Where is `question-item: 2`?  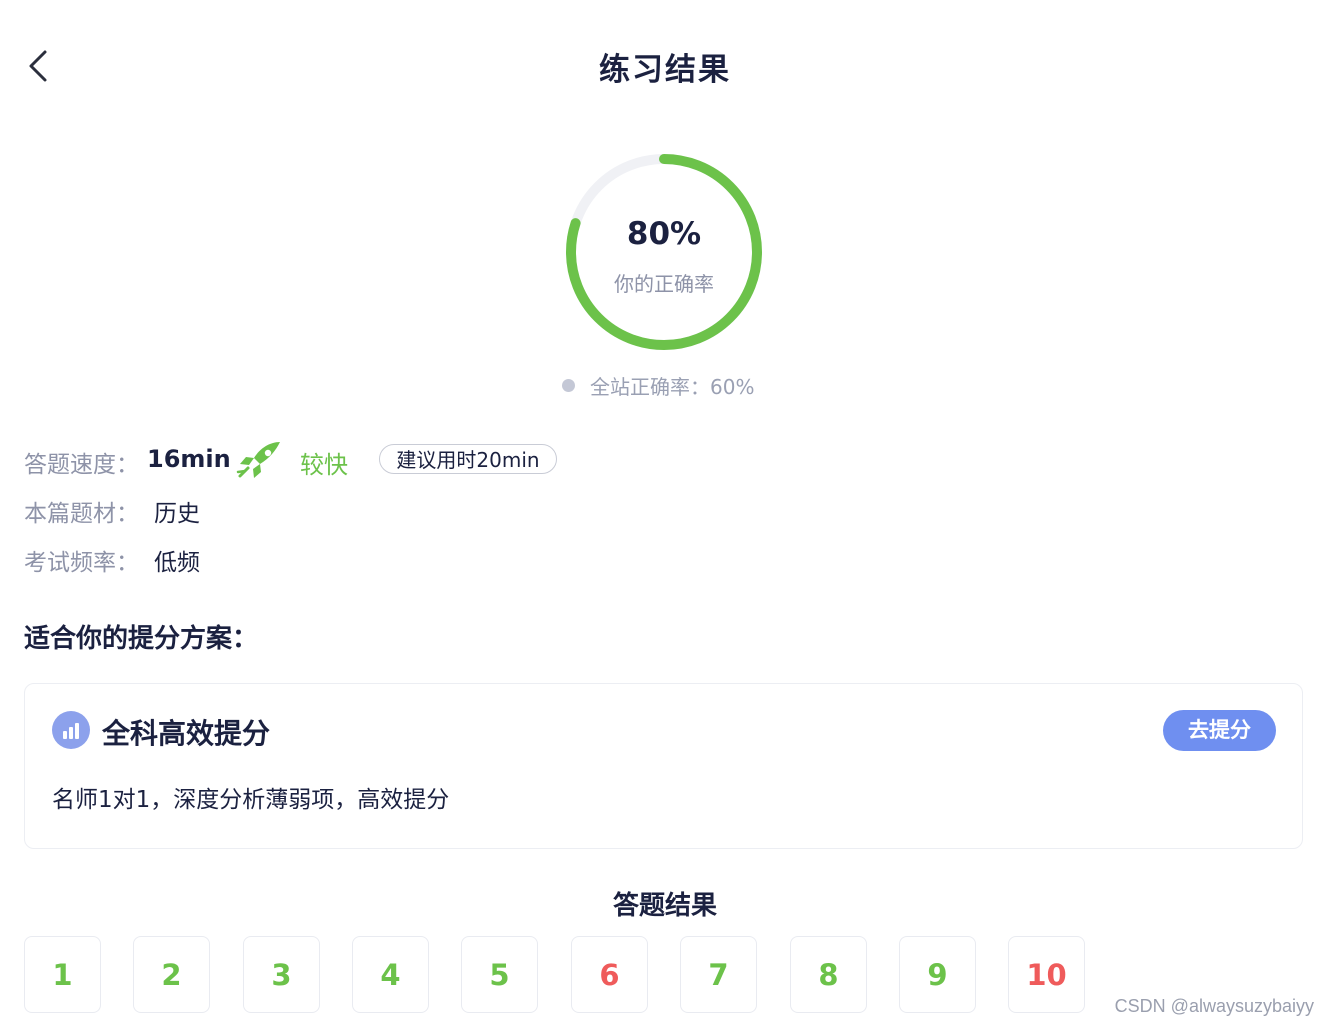 question-item: 2 is located at coordinates (171, 974).